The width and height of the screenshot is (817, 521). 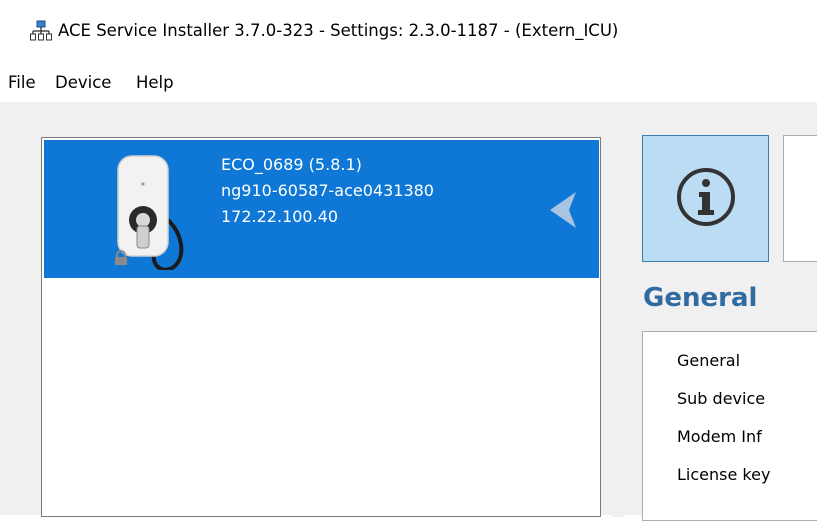 What do you see at coordinates (723, 475) in the screenshot?
I see `nav-item-license-key: License key` at bounding box center [723, 475].